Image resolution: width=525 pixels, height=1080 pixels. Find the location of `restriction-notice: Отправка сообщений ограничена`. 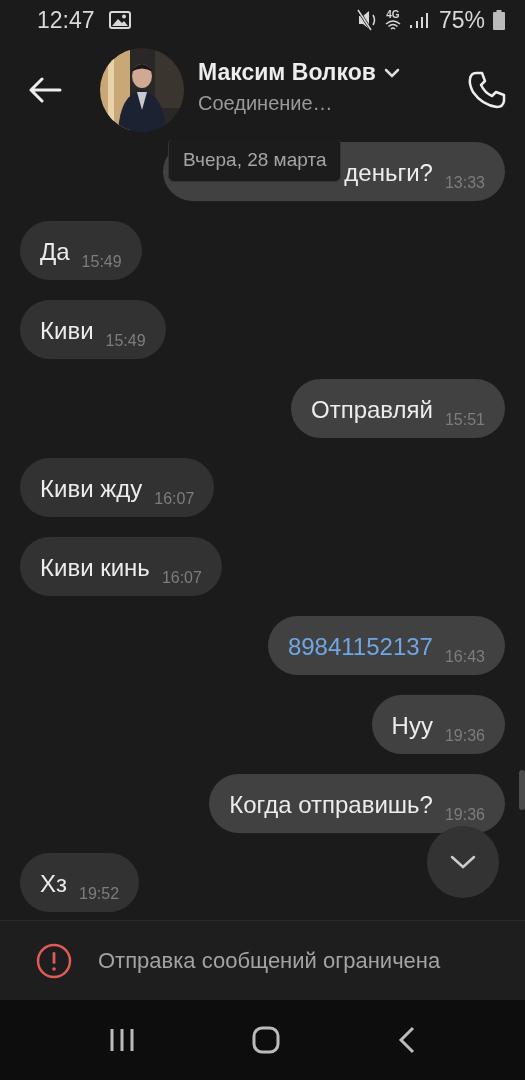

restriction-notice: Отправка сообщений ограничена is located at coordinates (269, 960).